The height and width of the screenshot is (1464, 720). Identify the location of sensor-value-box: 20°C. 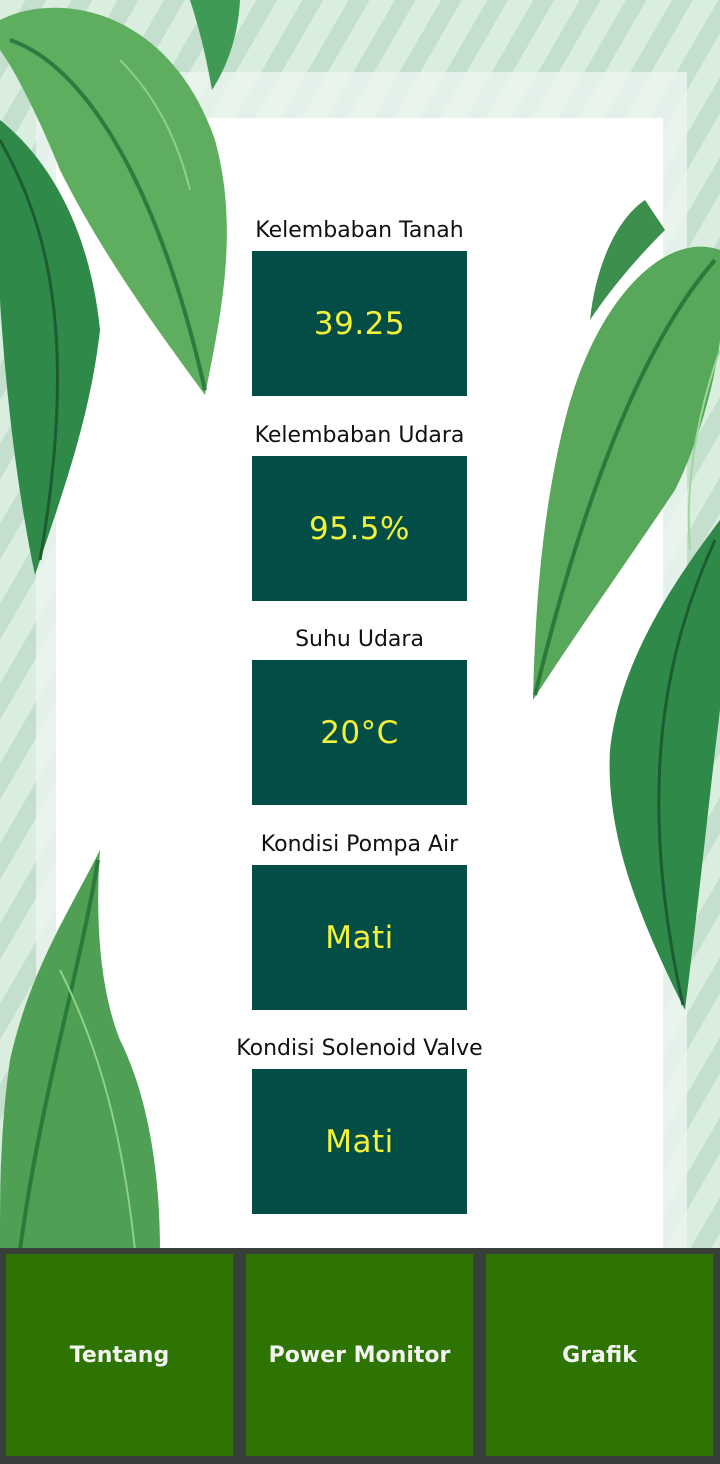
(359, 732).